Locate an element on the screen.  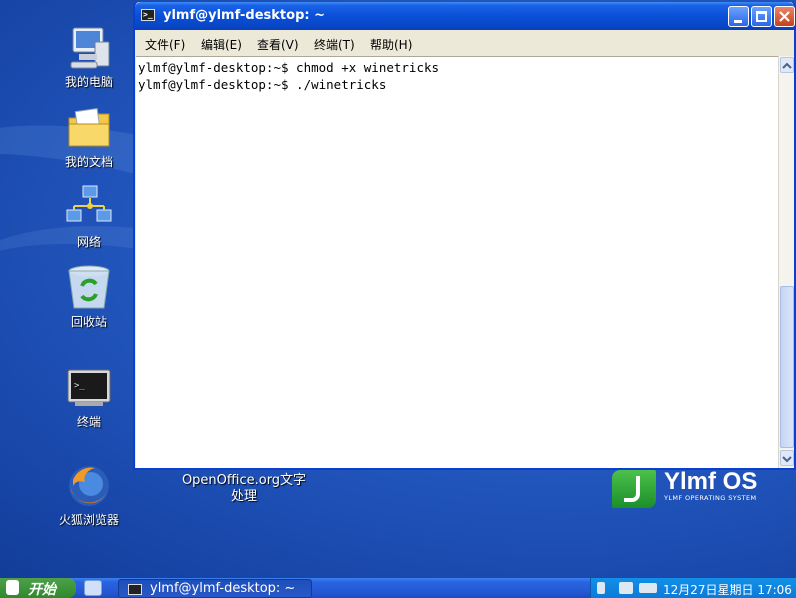
arrow-down-icon is located at coordinates (787, 459).